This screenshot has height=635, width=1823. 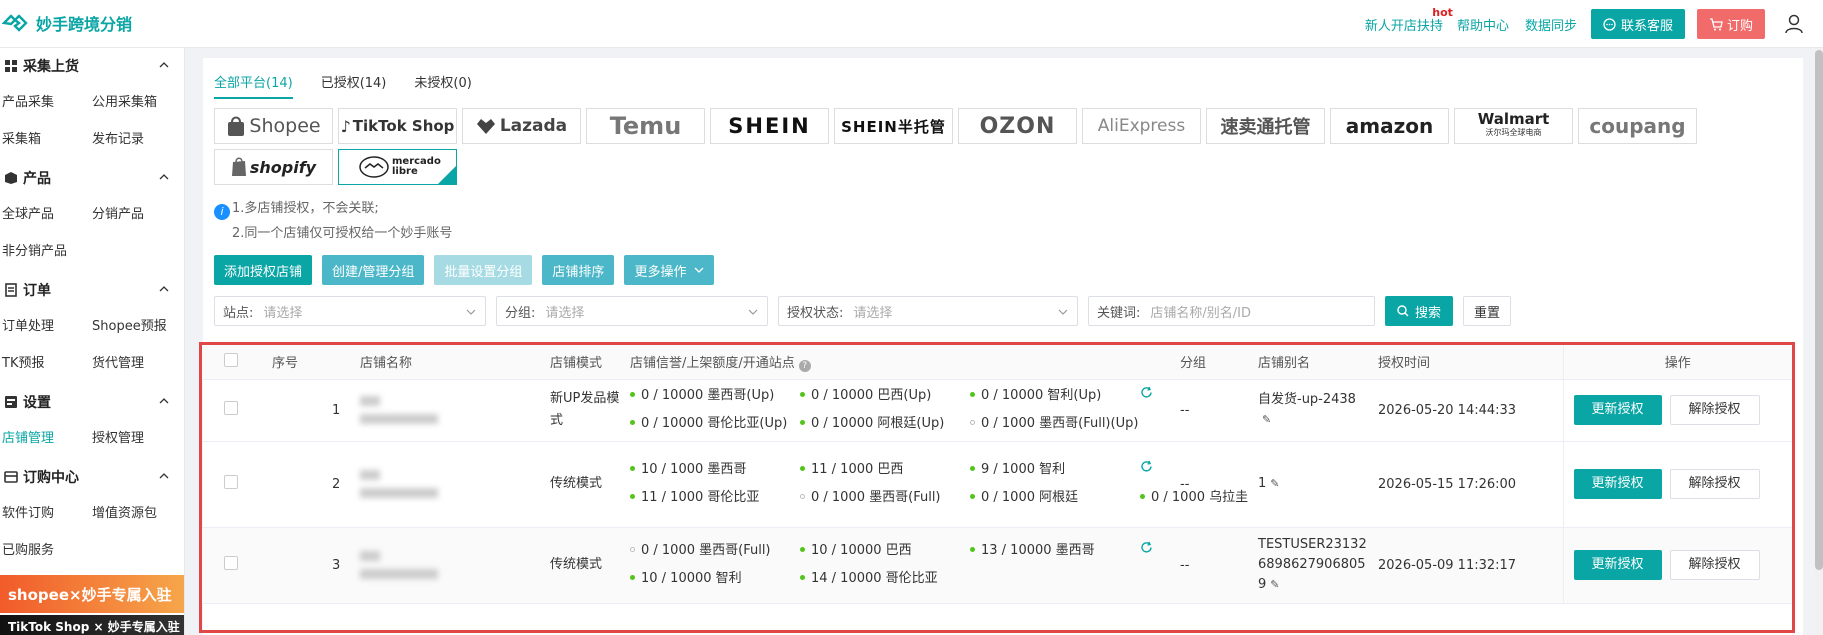 I want to click on sidebar-group-1: 产品, so click(x=92, y=178).